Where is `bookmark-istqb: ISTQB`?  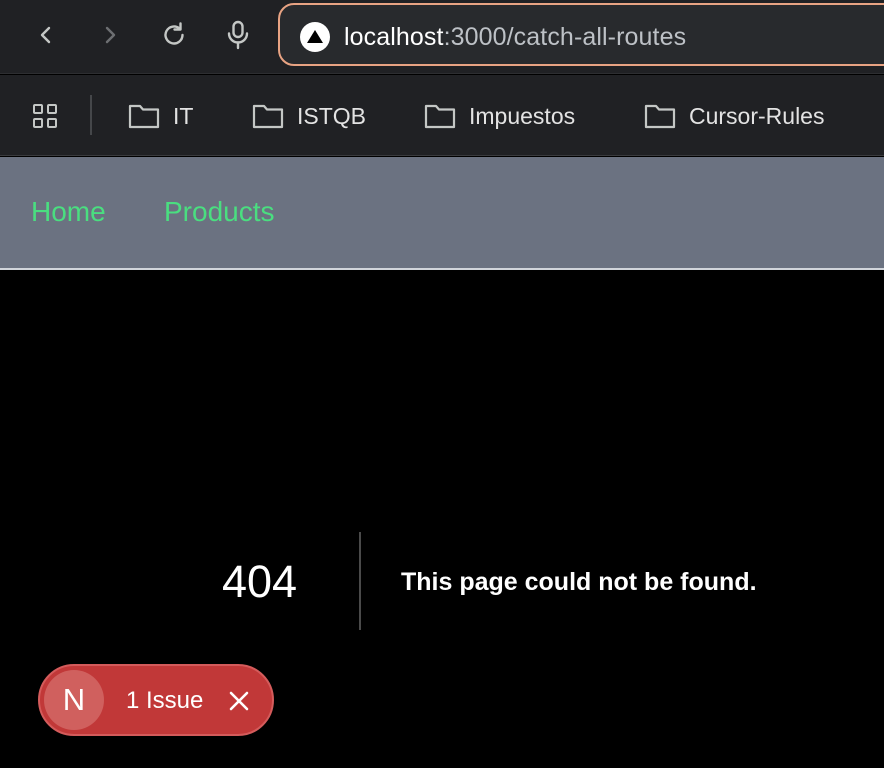
bookmark-istqb: ISTQB is located at coordinates (309, 116).